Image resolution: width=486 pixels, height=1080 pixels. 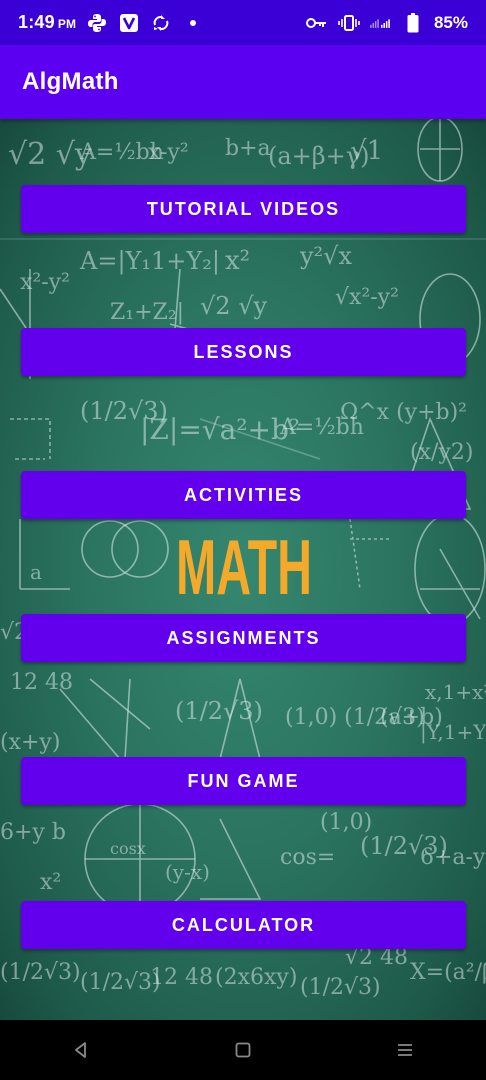 What do you see at coordinates (36, 572) in the screenshot?
I see `svg-text: a` at bounding box center [36, 572].